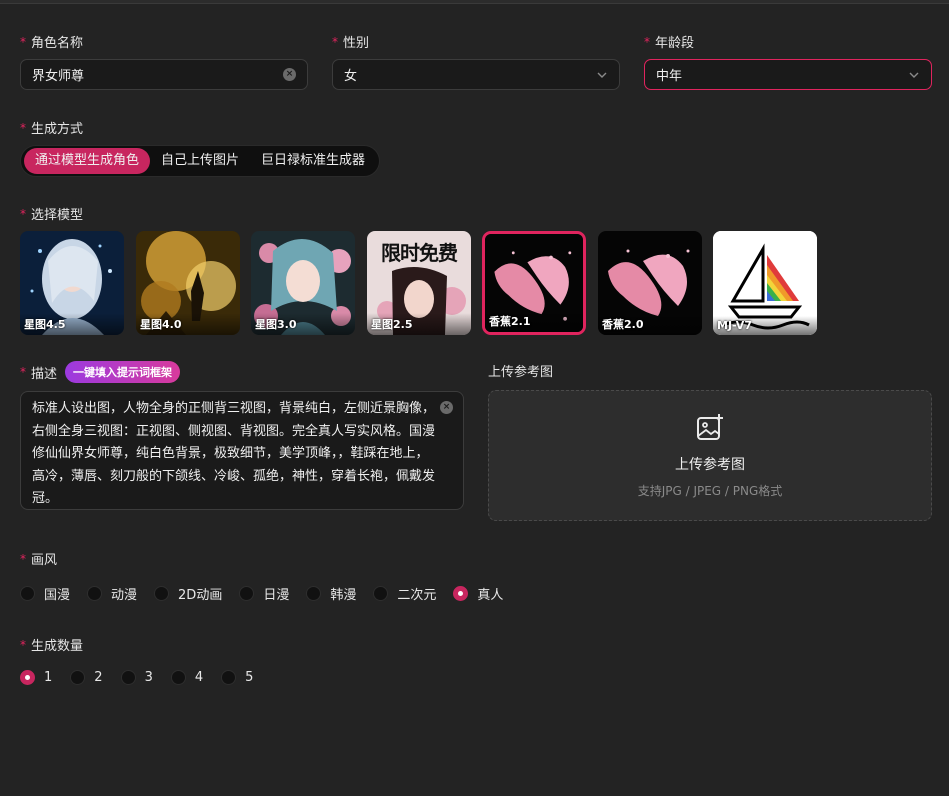 This screenshot has width=949, height=796. Describe the element at coordinates (303, 324) in the screenshot. I see `model-name: 星图3.0` at that location.